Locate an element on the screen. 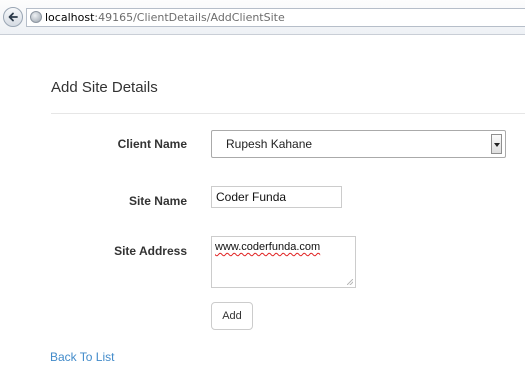 This screenshot has width=525, height=381. site-address-label: Site Address is located at coordinates (150, 251).